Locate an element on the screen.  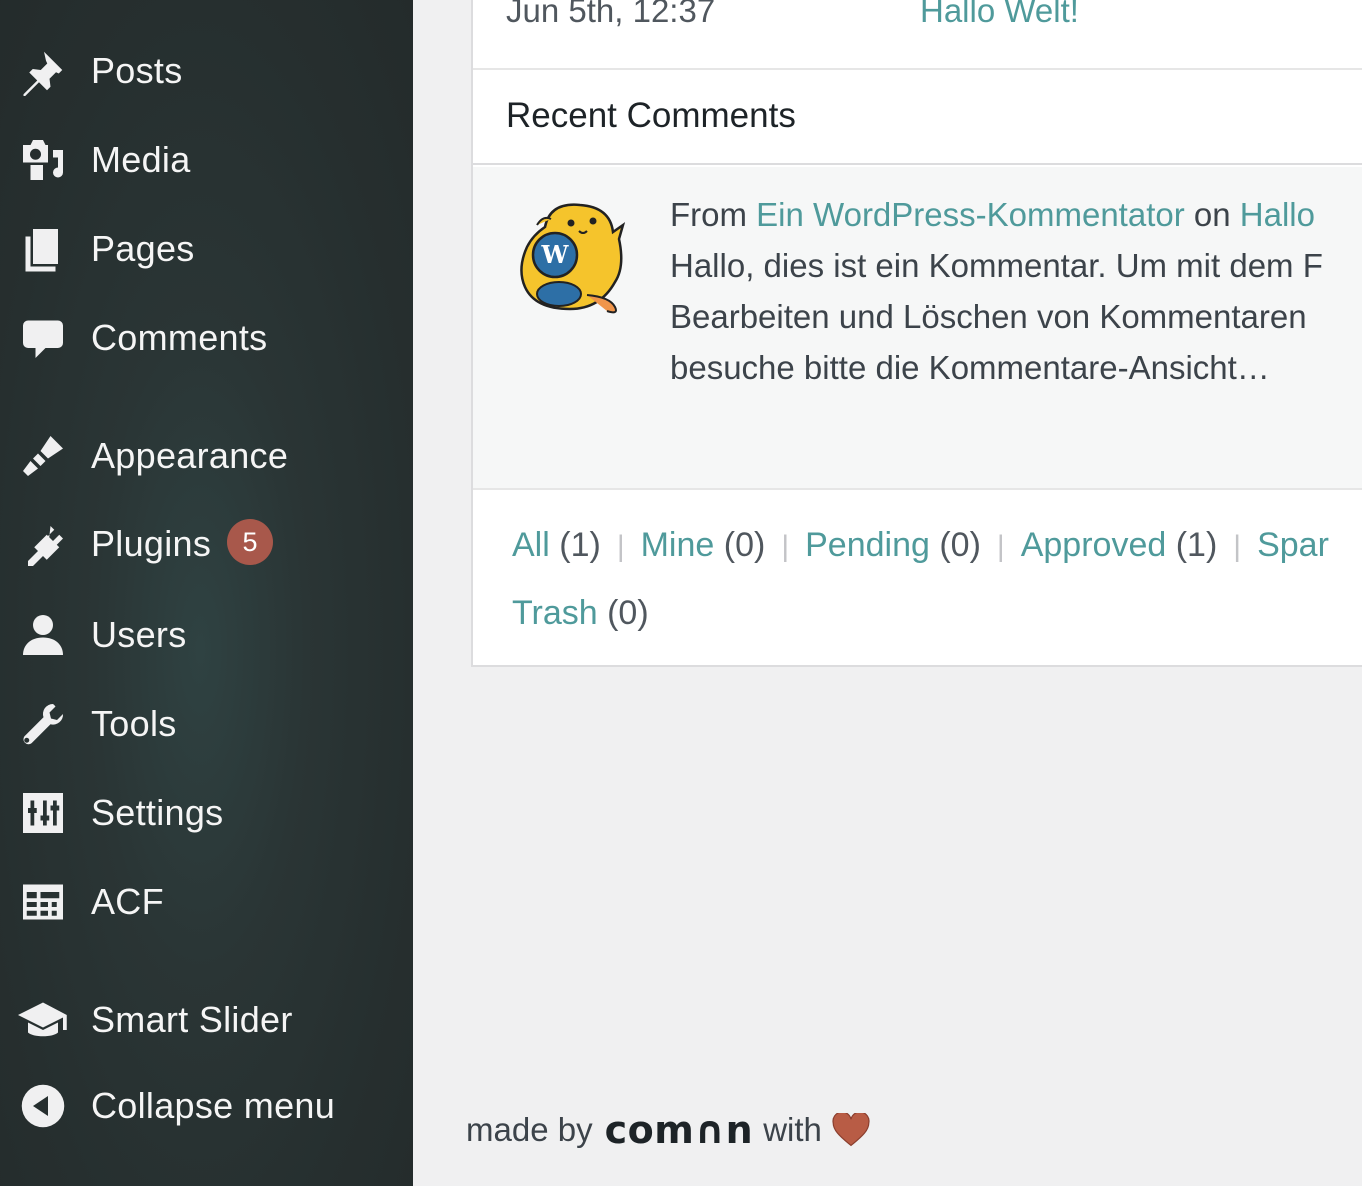
filter-spam: Spar is located at coordinates (1293, 545).